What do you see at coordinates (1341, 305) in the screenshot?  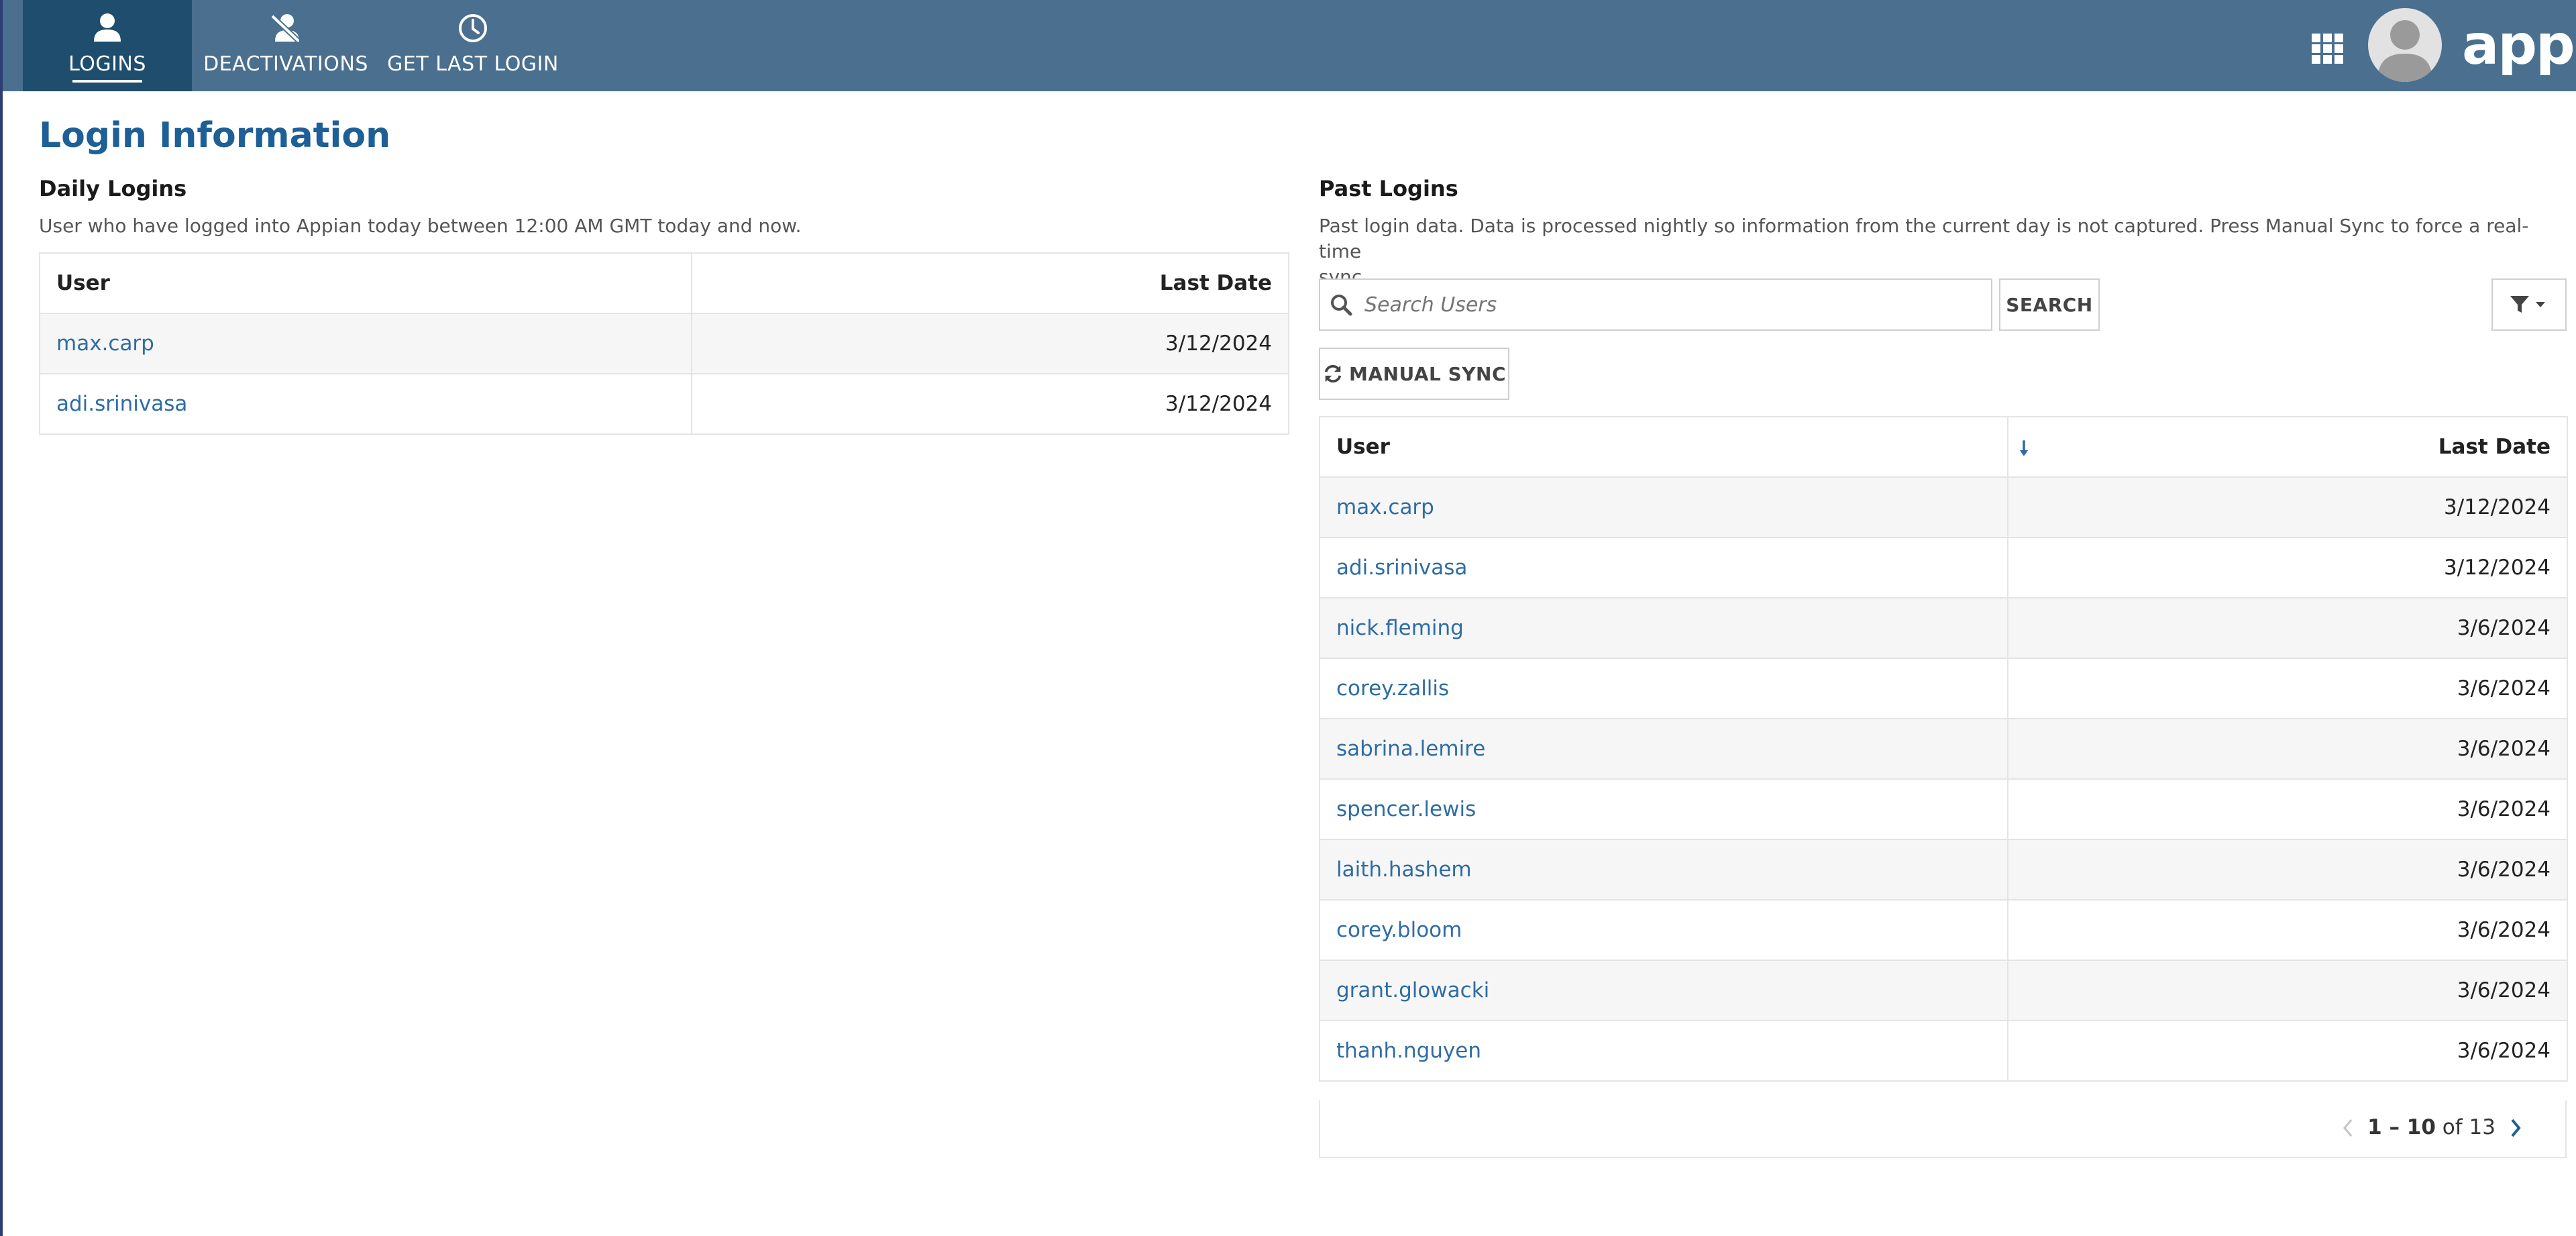 I see `search-icon` at bounding box center [1341, 305].